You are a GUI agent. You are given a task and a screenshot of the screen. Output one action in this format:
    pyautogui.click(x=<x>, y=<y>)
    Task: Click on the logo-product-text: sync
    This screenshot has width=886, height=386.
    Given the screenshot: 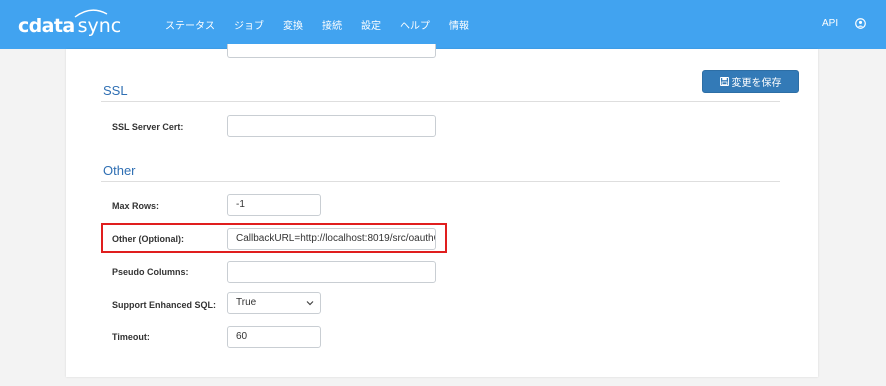 What is the action you would take?
    pyautogui.click(x=99, y=26)
    